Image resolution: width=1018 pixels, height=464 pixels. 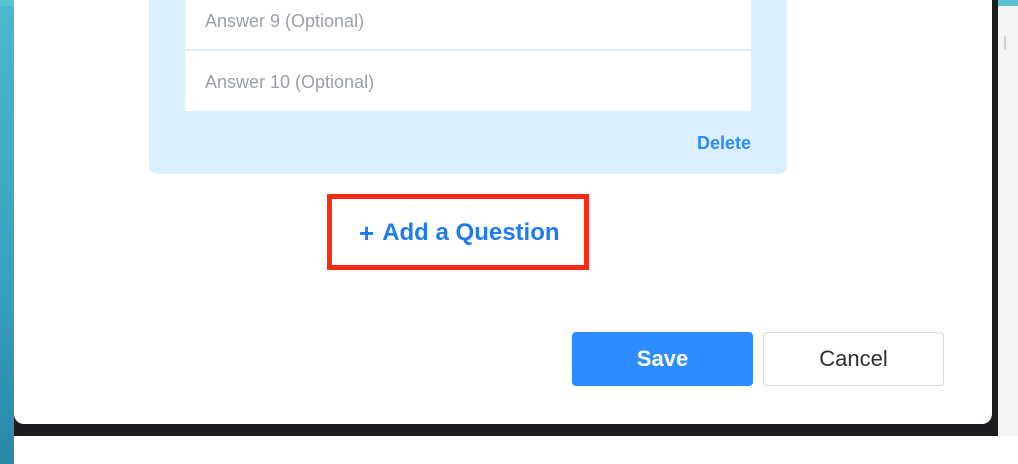 I want to click on add-question-label: Add a Question, so click(x=471, y=232).